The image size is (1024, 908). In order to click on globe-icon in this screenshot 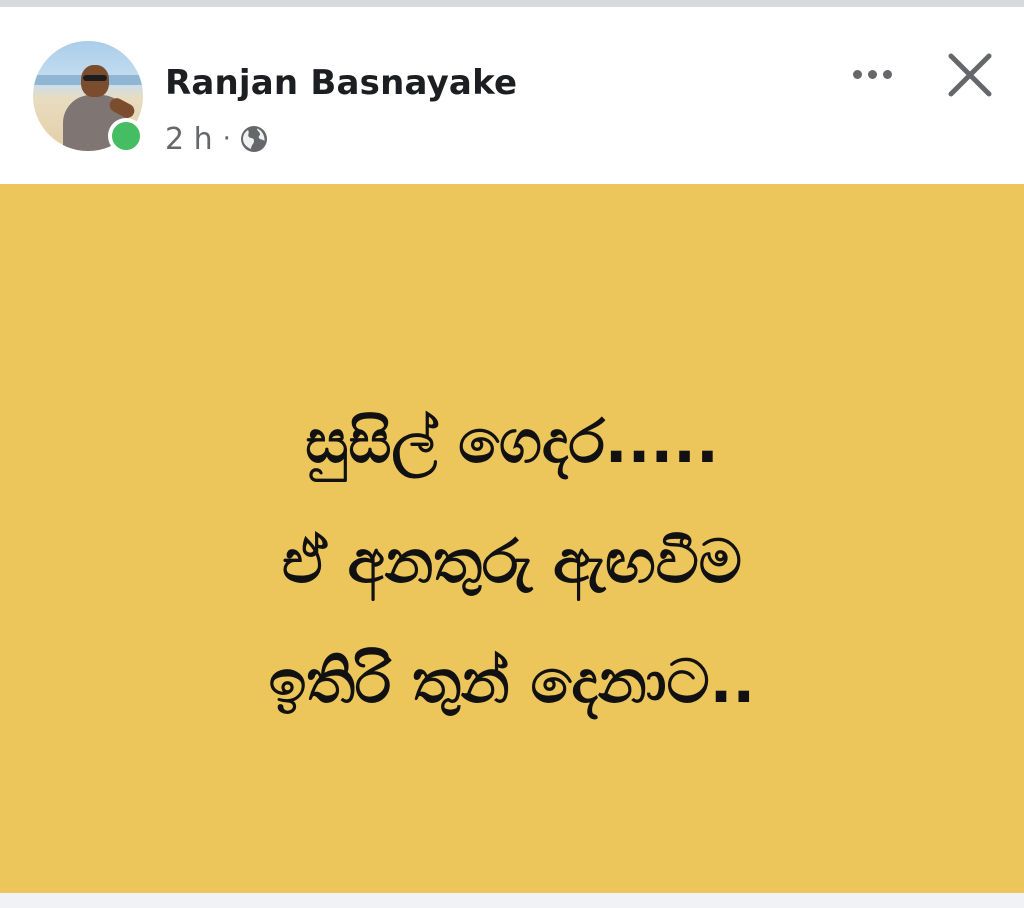, I will do `click(254, 139)`.